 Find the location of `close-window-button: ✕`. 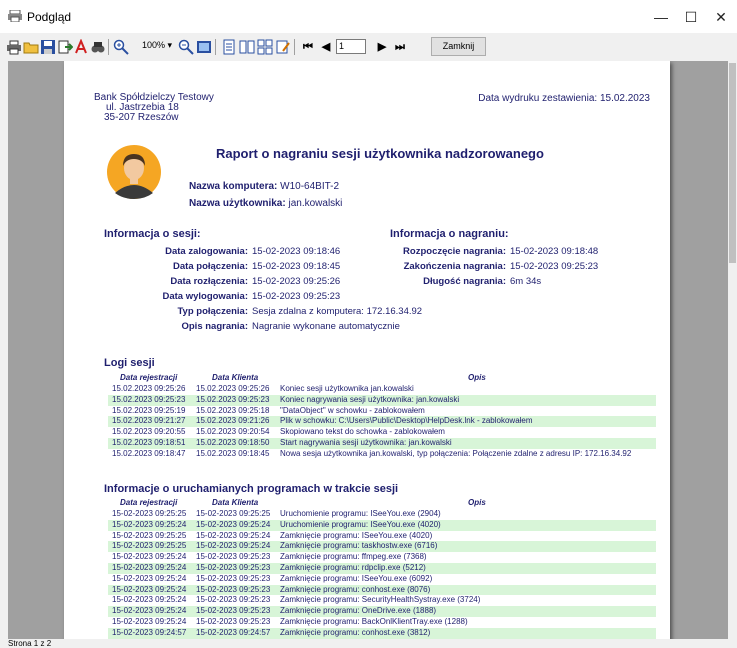

close-window-button: ✕ is located at coordinates (721, 17).